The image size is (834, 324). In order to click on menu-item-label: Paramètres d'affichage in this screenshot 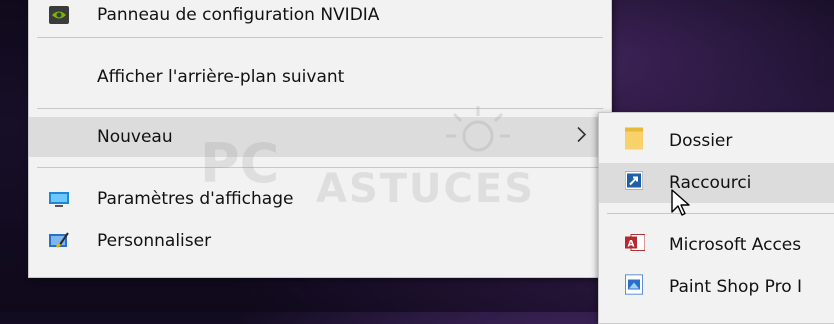, I will do `click(195, 199)`.